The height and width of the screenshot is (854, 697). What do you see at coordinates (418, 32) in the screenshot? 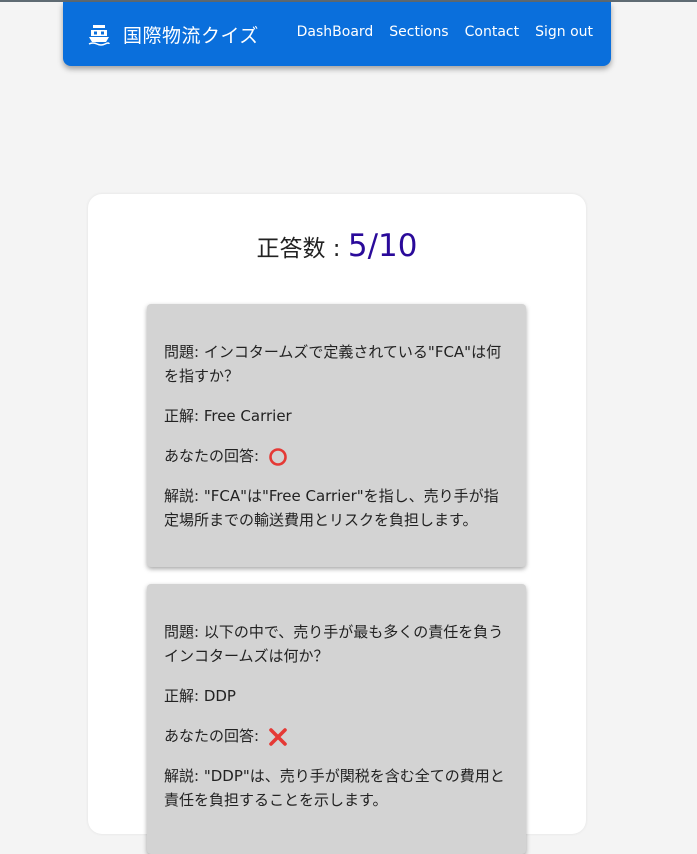
I see `nav-sections: Sections` at bounding box center [418, 32].